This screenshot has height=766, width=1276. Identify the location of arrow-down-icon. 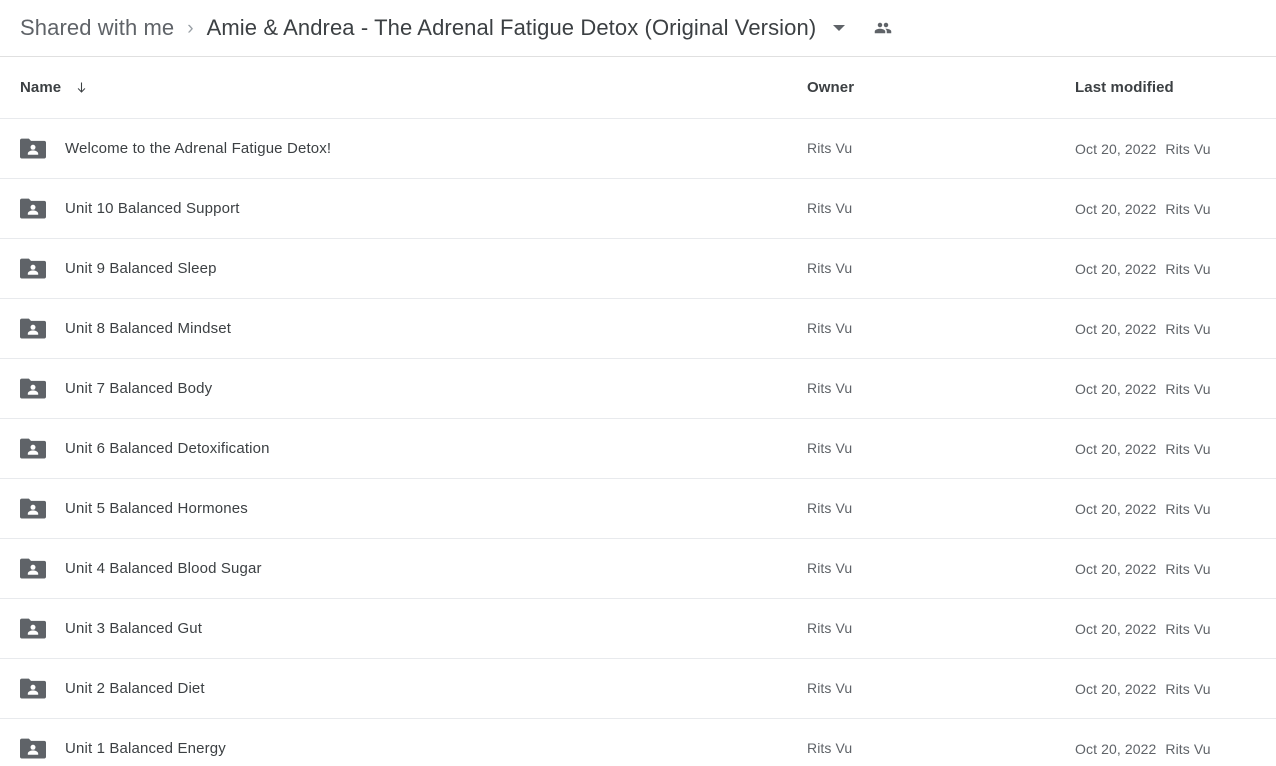
(81, 87).